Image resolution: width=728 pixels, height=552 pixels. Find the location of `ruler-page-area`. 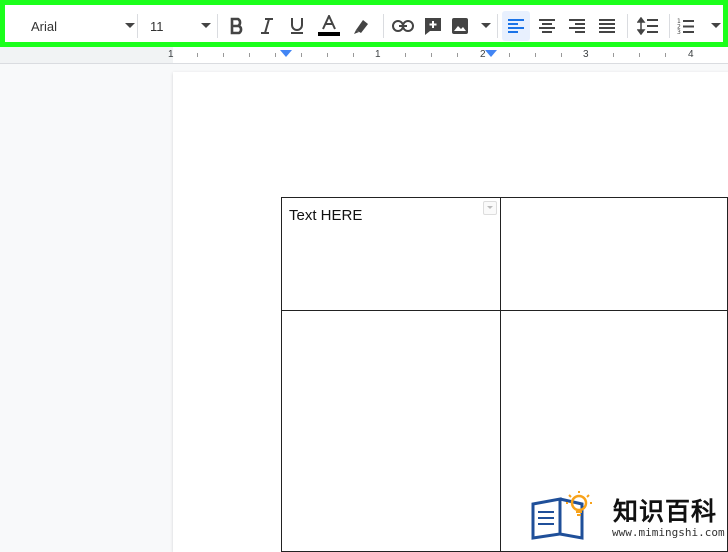

ruler-page-area is located at coordinates (450, 55).